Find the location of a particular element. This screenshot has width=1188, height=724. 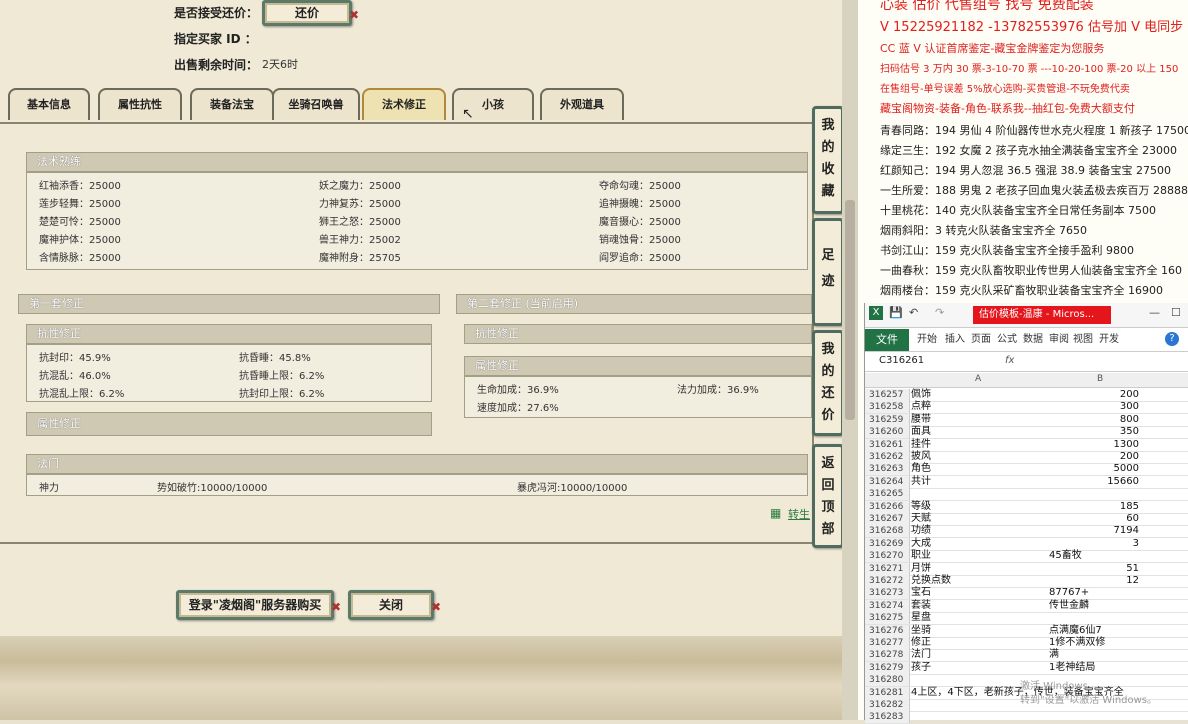

table-row: 316266 等级 185 is located at coordinates (1026, 507).